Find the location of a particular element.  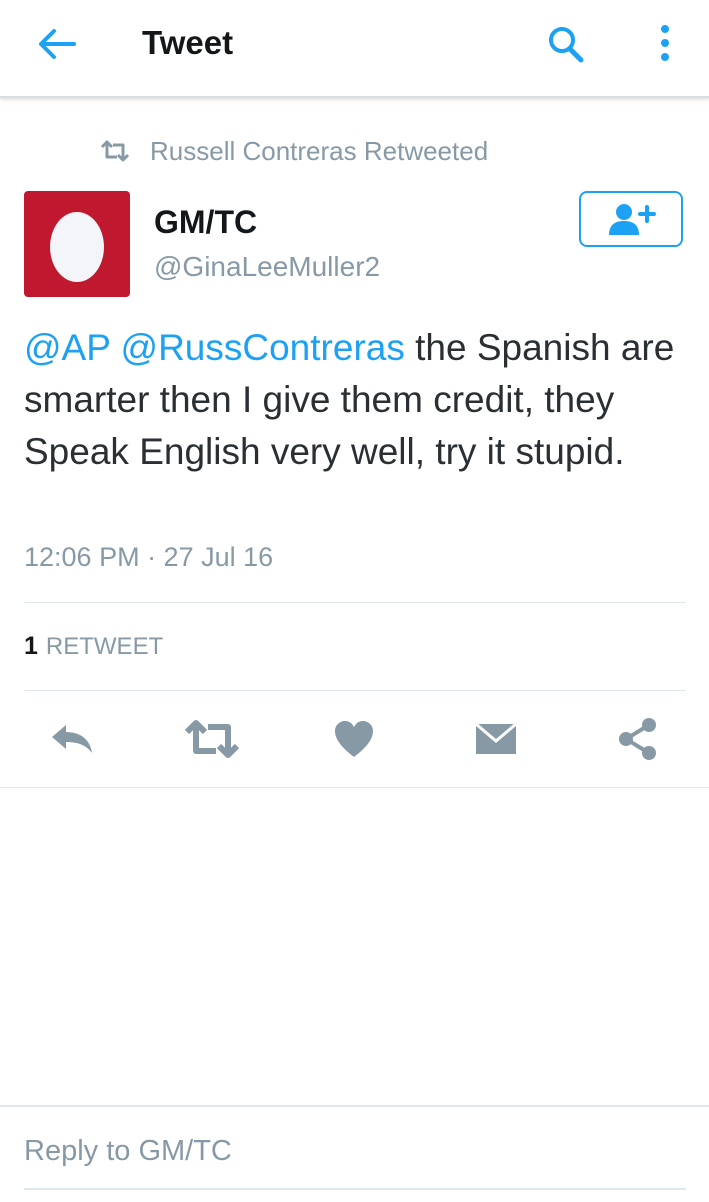

retweet-button is located at coordinates (212, 739).